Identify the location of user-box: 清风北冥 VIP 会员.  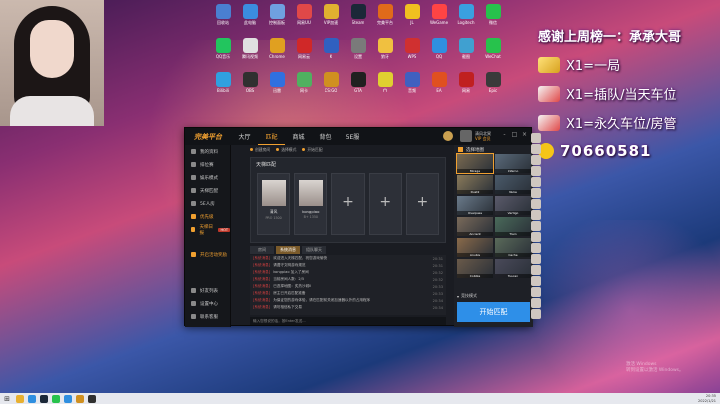
(475, 136).